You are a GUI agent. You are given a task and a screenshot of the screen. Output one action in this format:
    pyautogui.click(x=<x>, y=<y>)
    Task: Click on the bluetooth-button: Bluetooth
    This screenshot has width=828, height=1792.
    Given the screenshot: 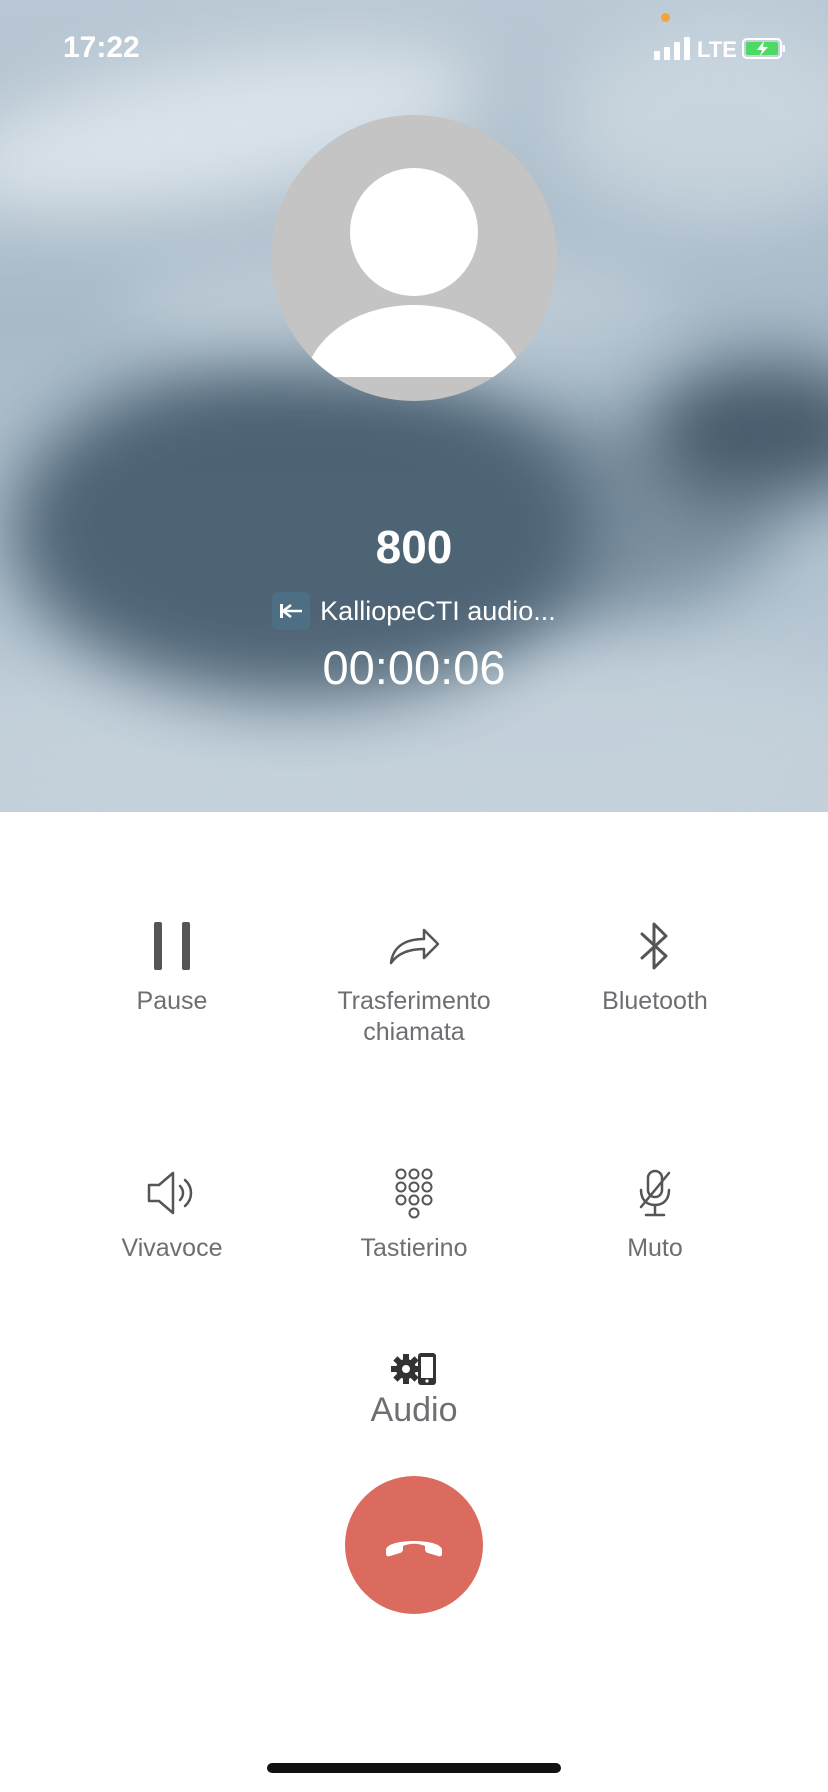 What is the action you would take?
    pyautogui.click(x=655, y=967)
    